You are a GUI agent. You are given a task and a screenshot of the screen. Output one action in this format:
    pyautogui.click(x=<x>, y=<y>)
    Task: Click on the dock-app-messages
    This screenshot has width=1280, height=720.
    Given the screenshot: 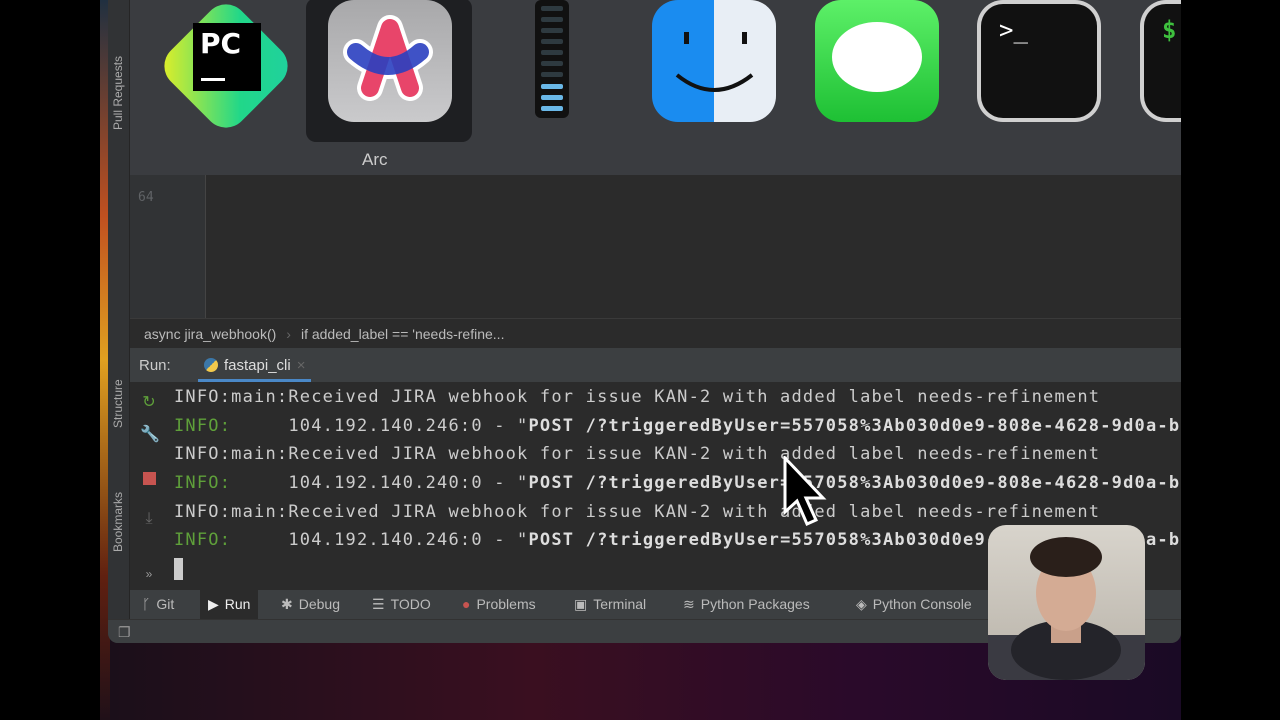 What is the action you would take?
    pyautogui.click(x=877, y=61)
    